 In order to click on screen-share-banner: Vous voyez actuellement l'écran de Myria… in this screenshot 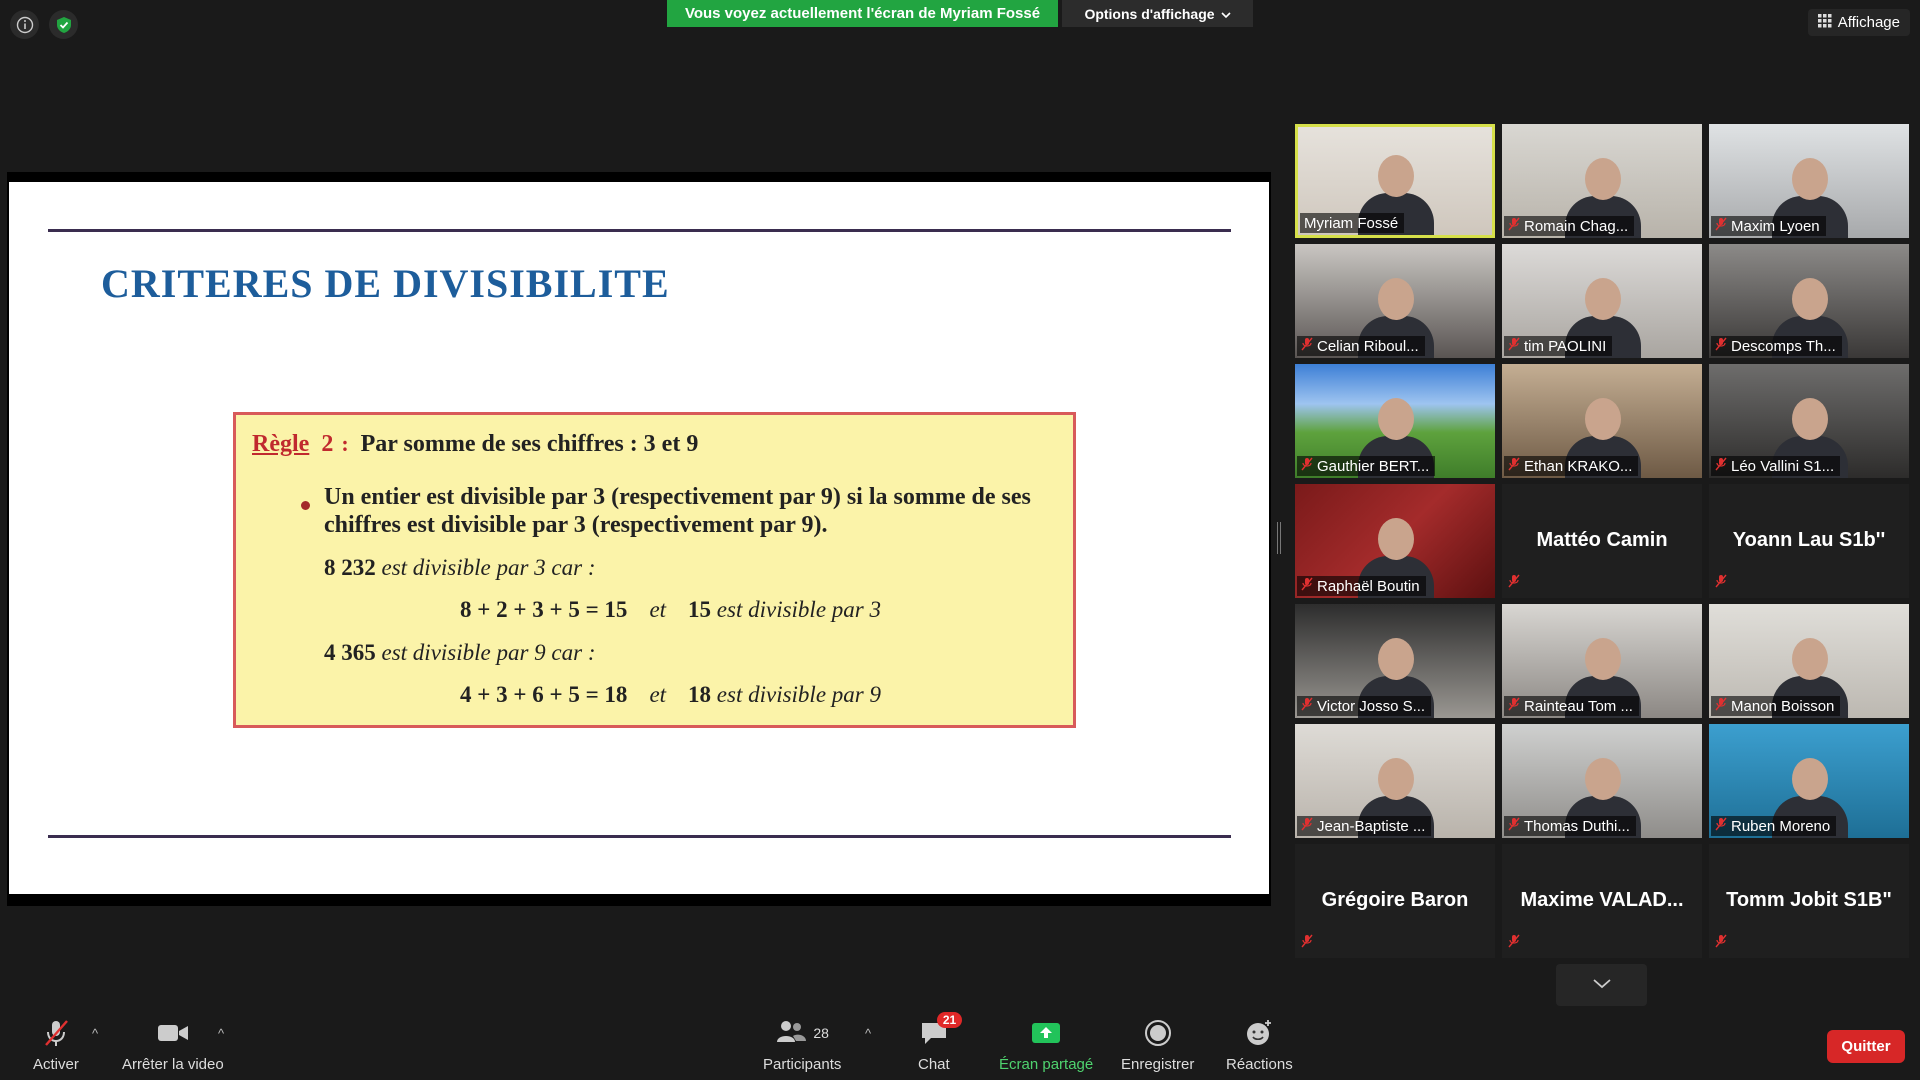, I will do `click(862, 13)`.